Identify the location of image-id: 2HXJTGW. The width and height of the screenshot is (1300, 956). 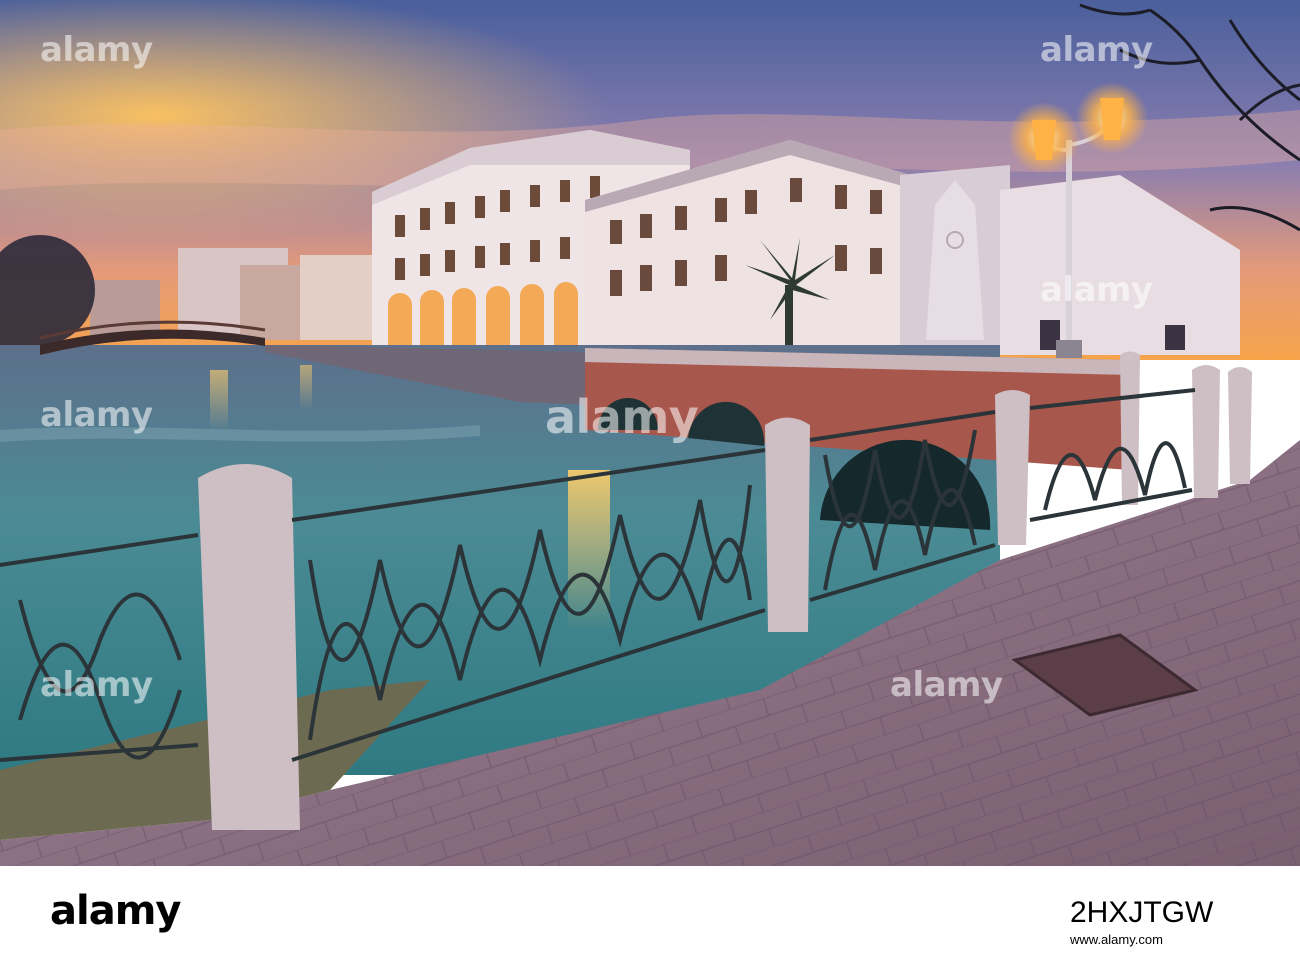
(1142, 912).